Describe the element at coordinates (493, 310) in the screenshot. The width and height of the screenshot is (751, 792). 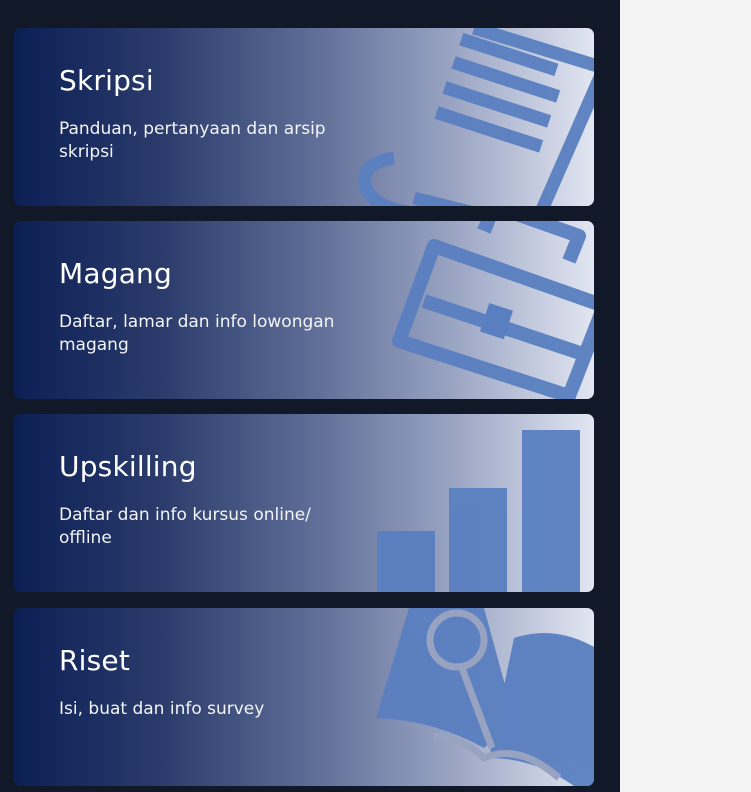
I see `briefcase-icon` at that location.